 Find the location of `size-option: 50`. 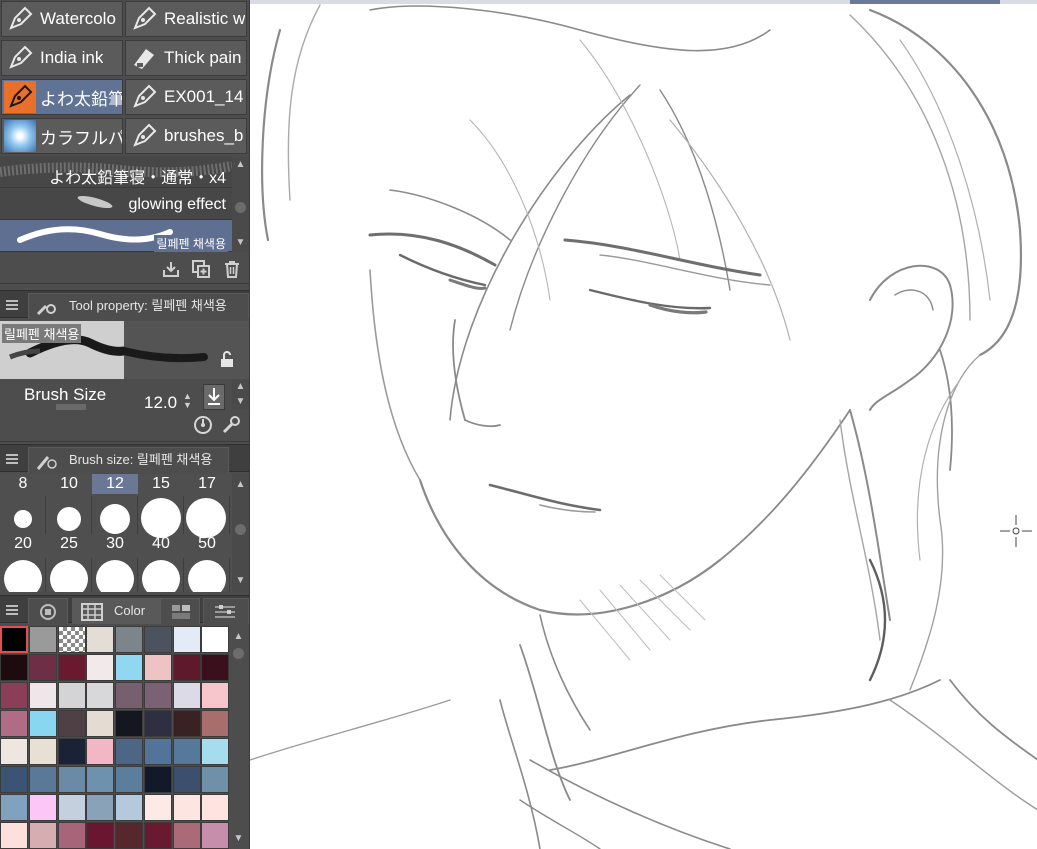

size-option: 50 is located at coordinates (207, 544).